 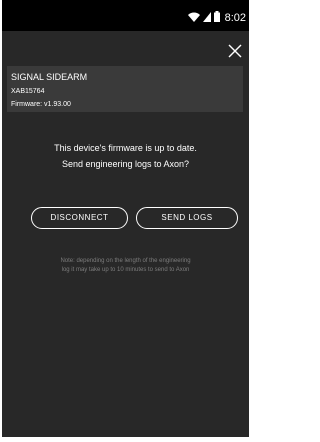 What do you see at coordinates (206, 18) in the screenshot?
I see `signal-icon` at bounding box center [206, 18].